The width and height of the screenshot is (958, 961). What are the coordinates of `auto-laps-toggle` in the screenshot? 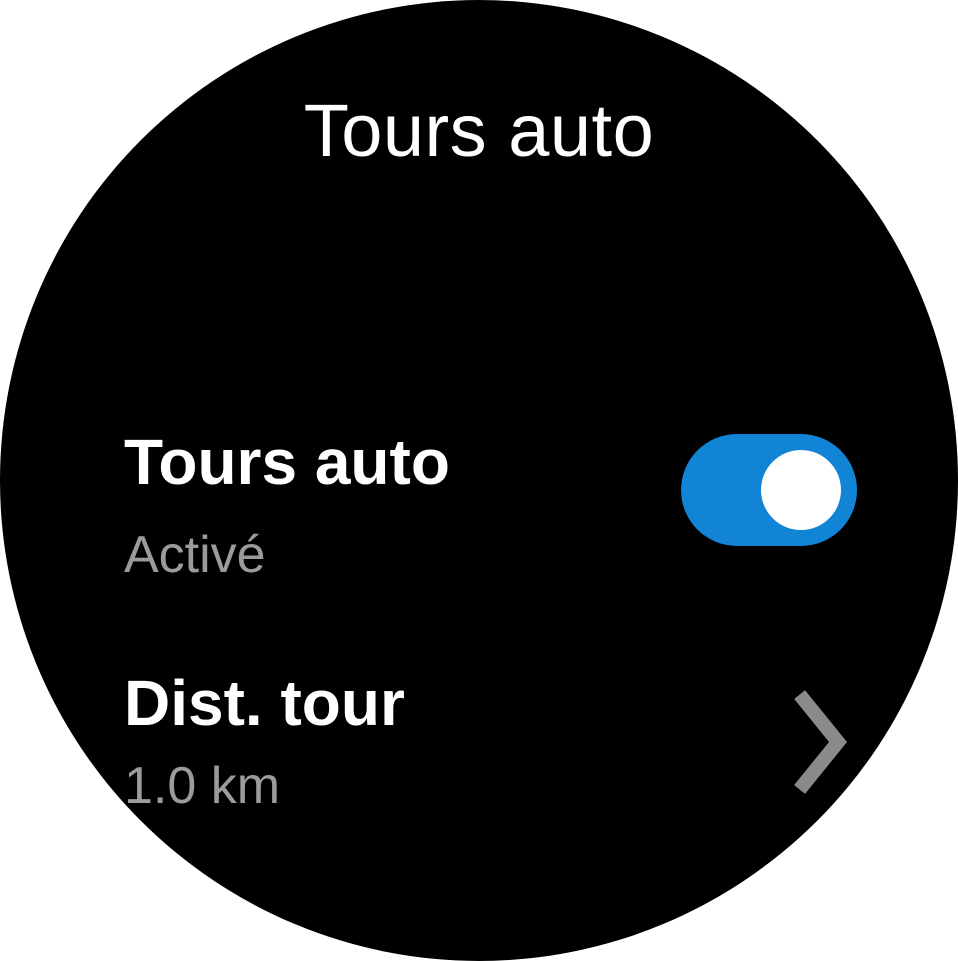 It's located at (769, 490).